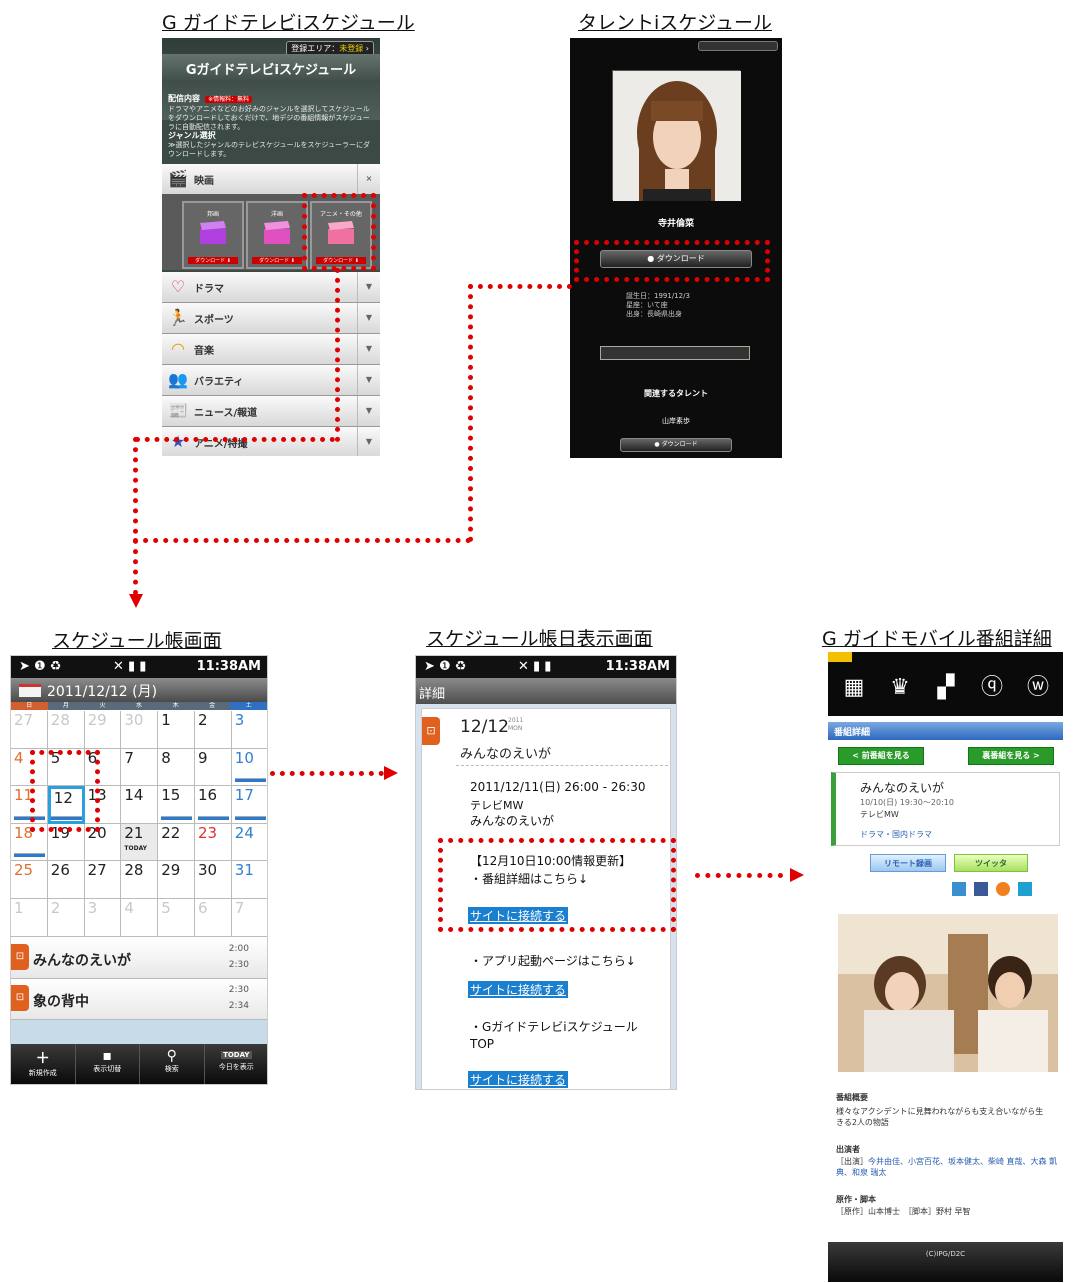  Describe the element at coordinates (249, 843) in the screenshot. I see `calendar-day: 24` at that location.